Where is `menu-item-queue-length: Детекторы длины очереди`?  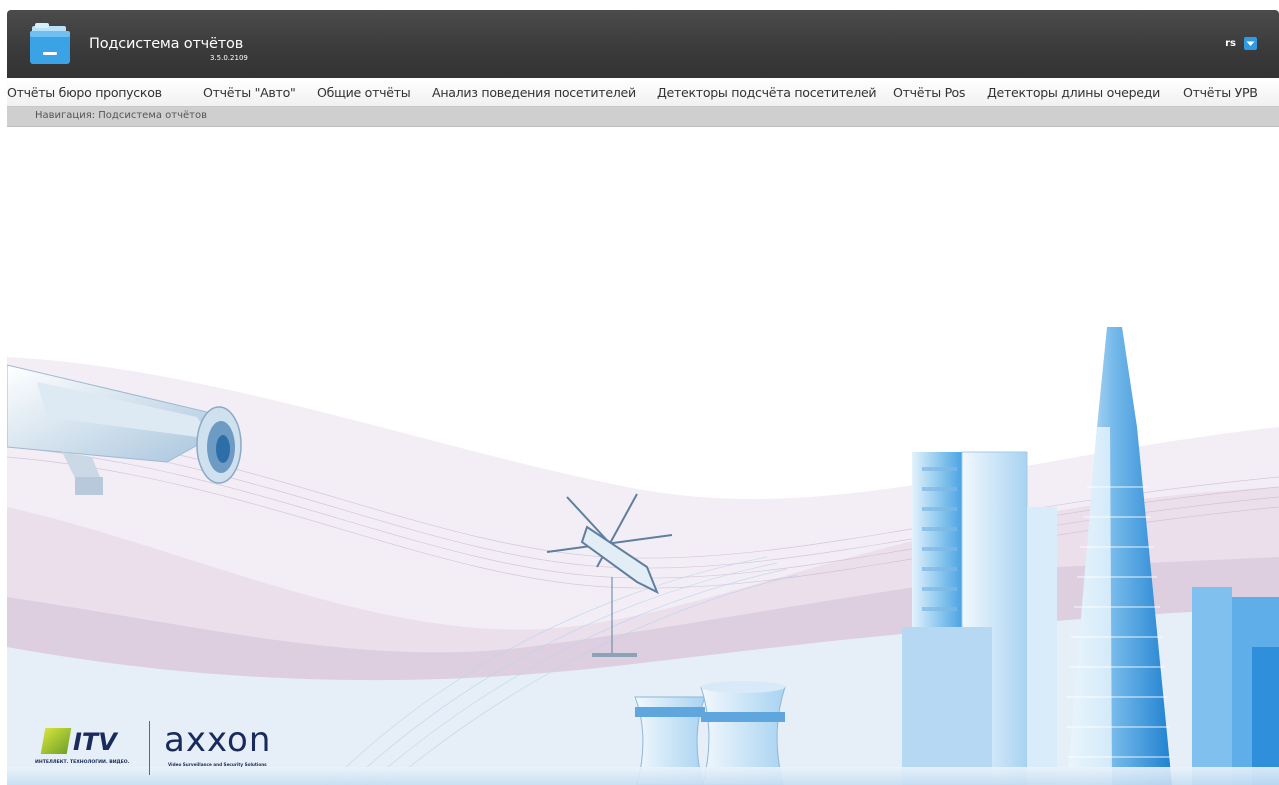 menu-item-queue-length: Детекторы длины очереди is located at coordinates (1073, 92).